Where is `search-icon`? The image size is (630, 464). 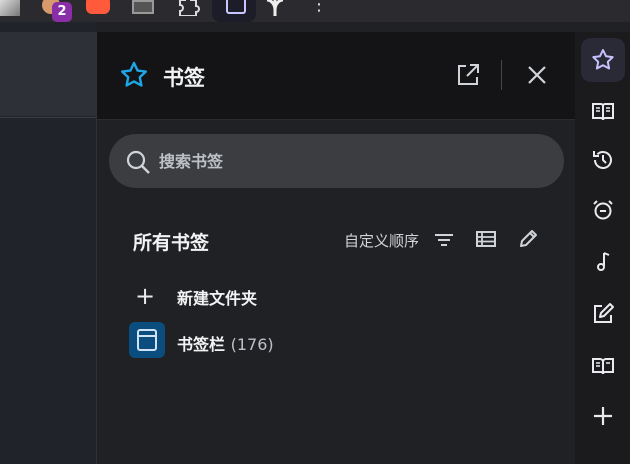
search-icon is located at coordinates (138, 162).